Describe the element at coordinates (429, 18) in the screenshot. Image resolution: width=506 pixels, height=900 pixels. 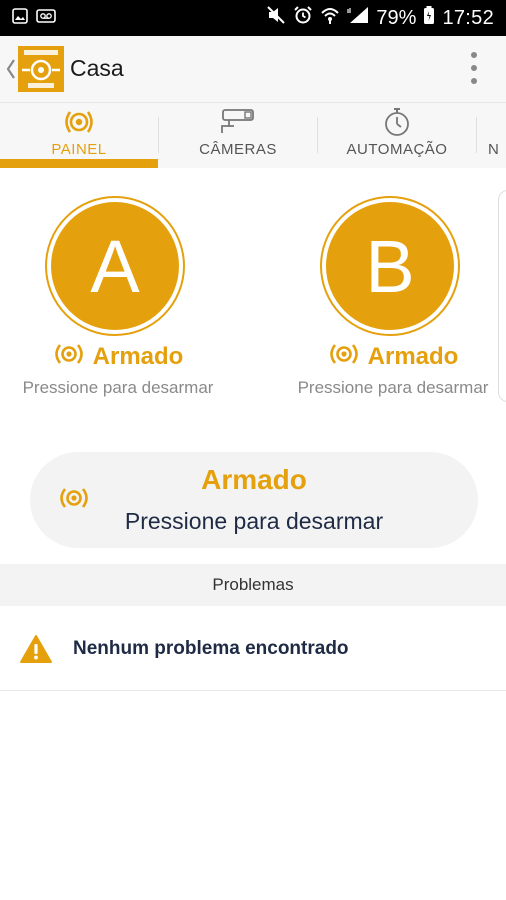
I see `battery-icon` at that location.